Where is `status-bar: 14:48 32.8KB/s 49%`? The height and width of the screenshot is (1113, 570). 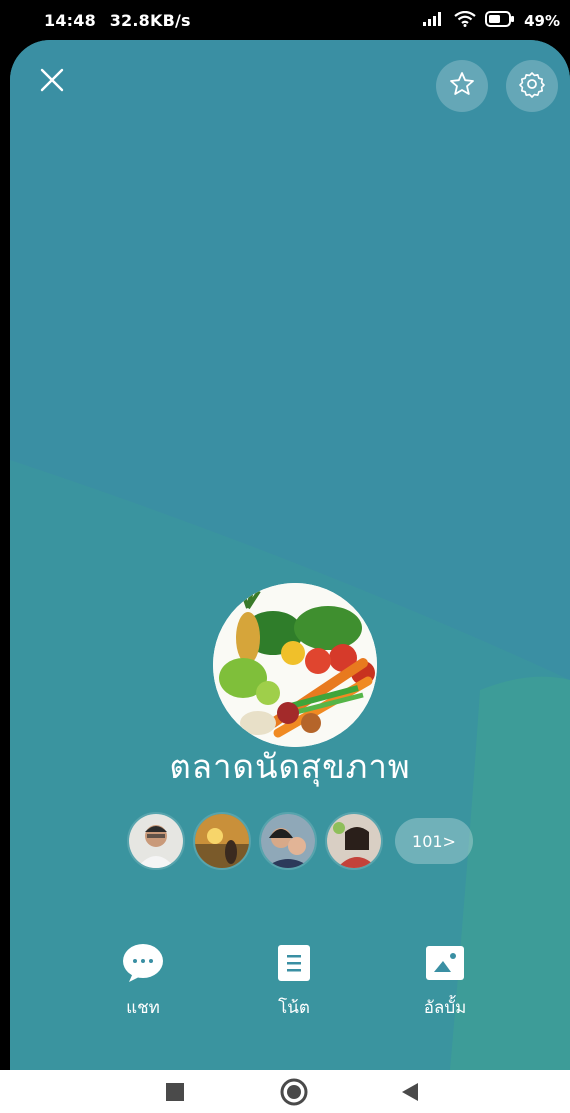 status-bar: 14:48 32.8KB/s 49% is located at coordinates (285, 20).